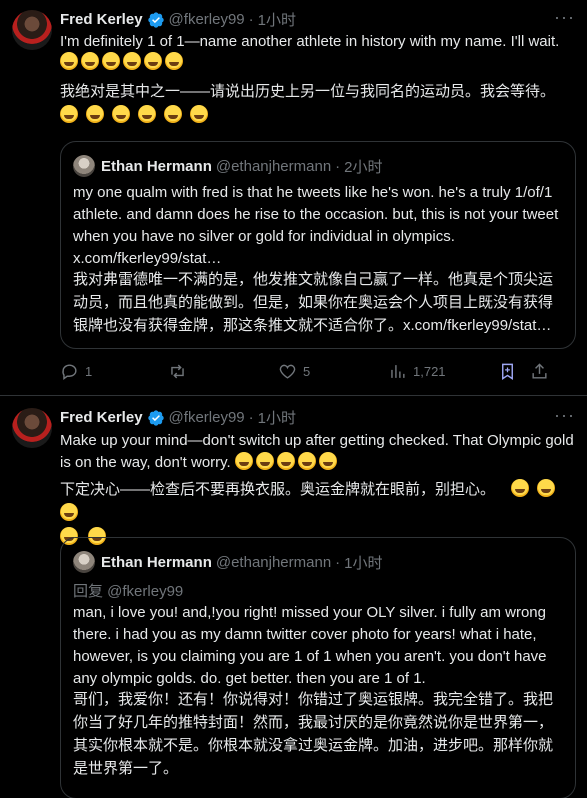  Describe the element at coordinates (69, 372) in the screenshot. I see `reply-icon` at that location.